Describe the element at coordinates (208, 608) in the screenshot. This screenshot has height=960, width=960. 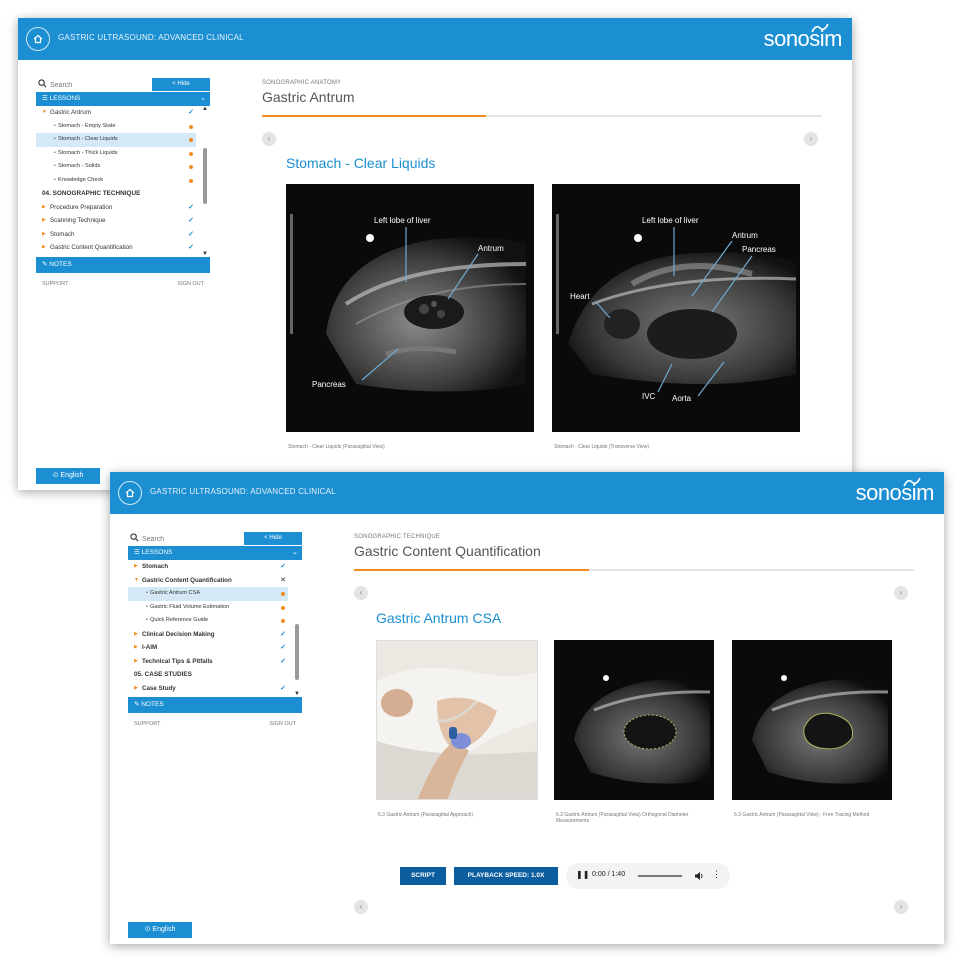
I see `lesson-tree-item: • Gastric Fluid Volume Estimation` at that location.